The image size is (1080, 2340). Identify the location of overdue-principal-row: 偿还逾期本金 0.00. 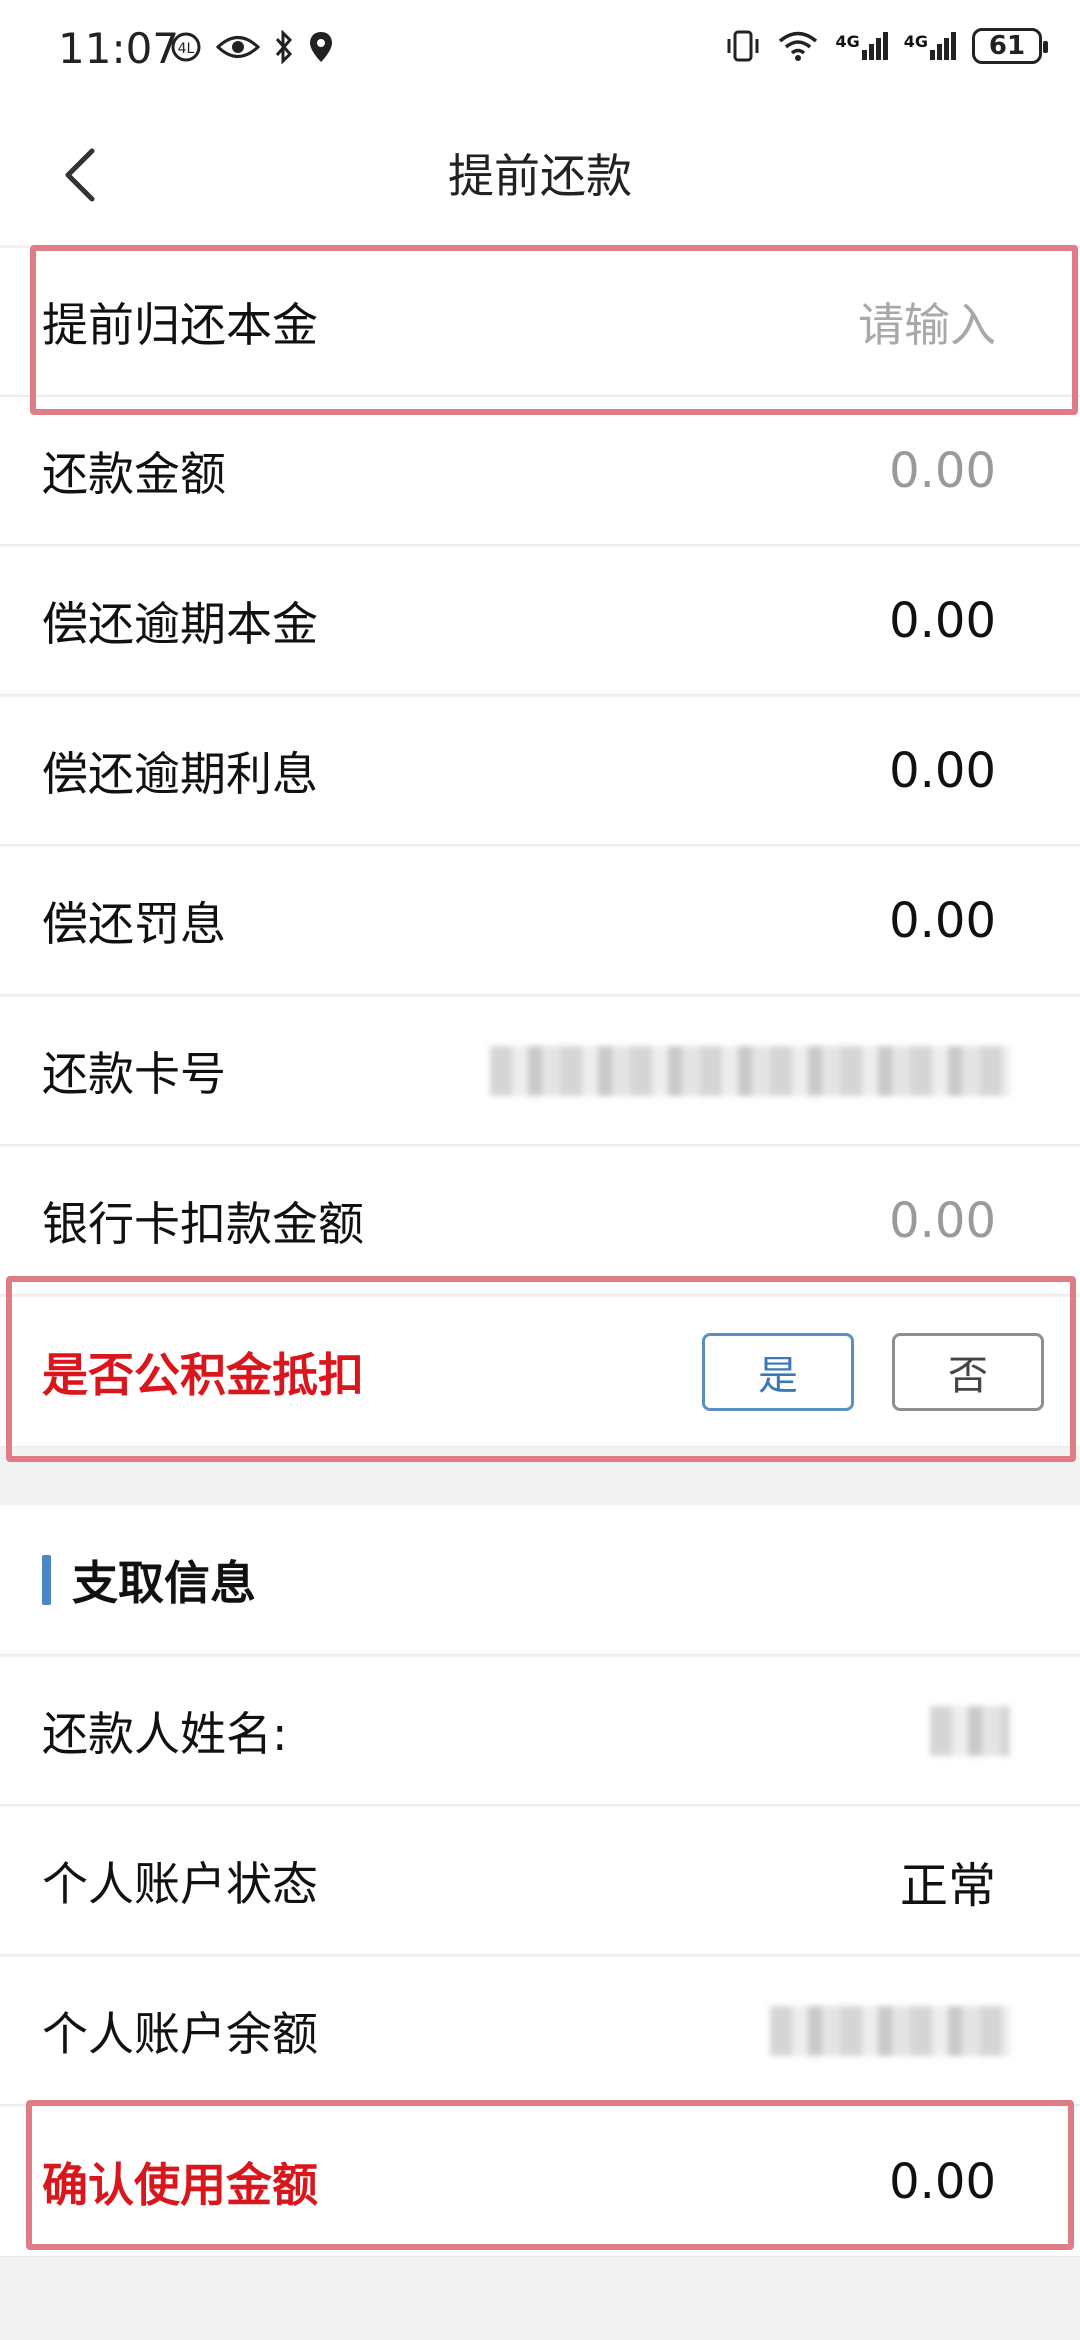
(540, 621).